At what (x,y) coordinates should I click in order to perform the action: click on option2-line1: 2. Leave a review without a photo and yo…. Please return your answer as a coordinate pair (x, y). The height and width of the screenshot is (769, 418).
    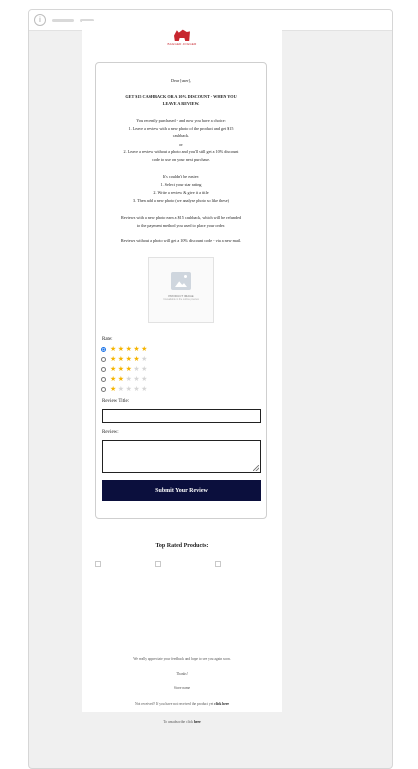
    Looking at the image, I should click on (181, 151).